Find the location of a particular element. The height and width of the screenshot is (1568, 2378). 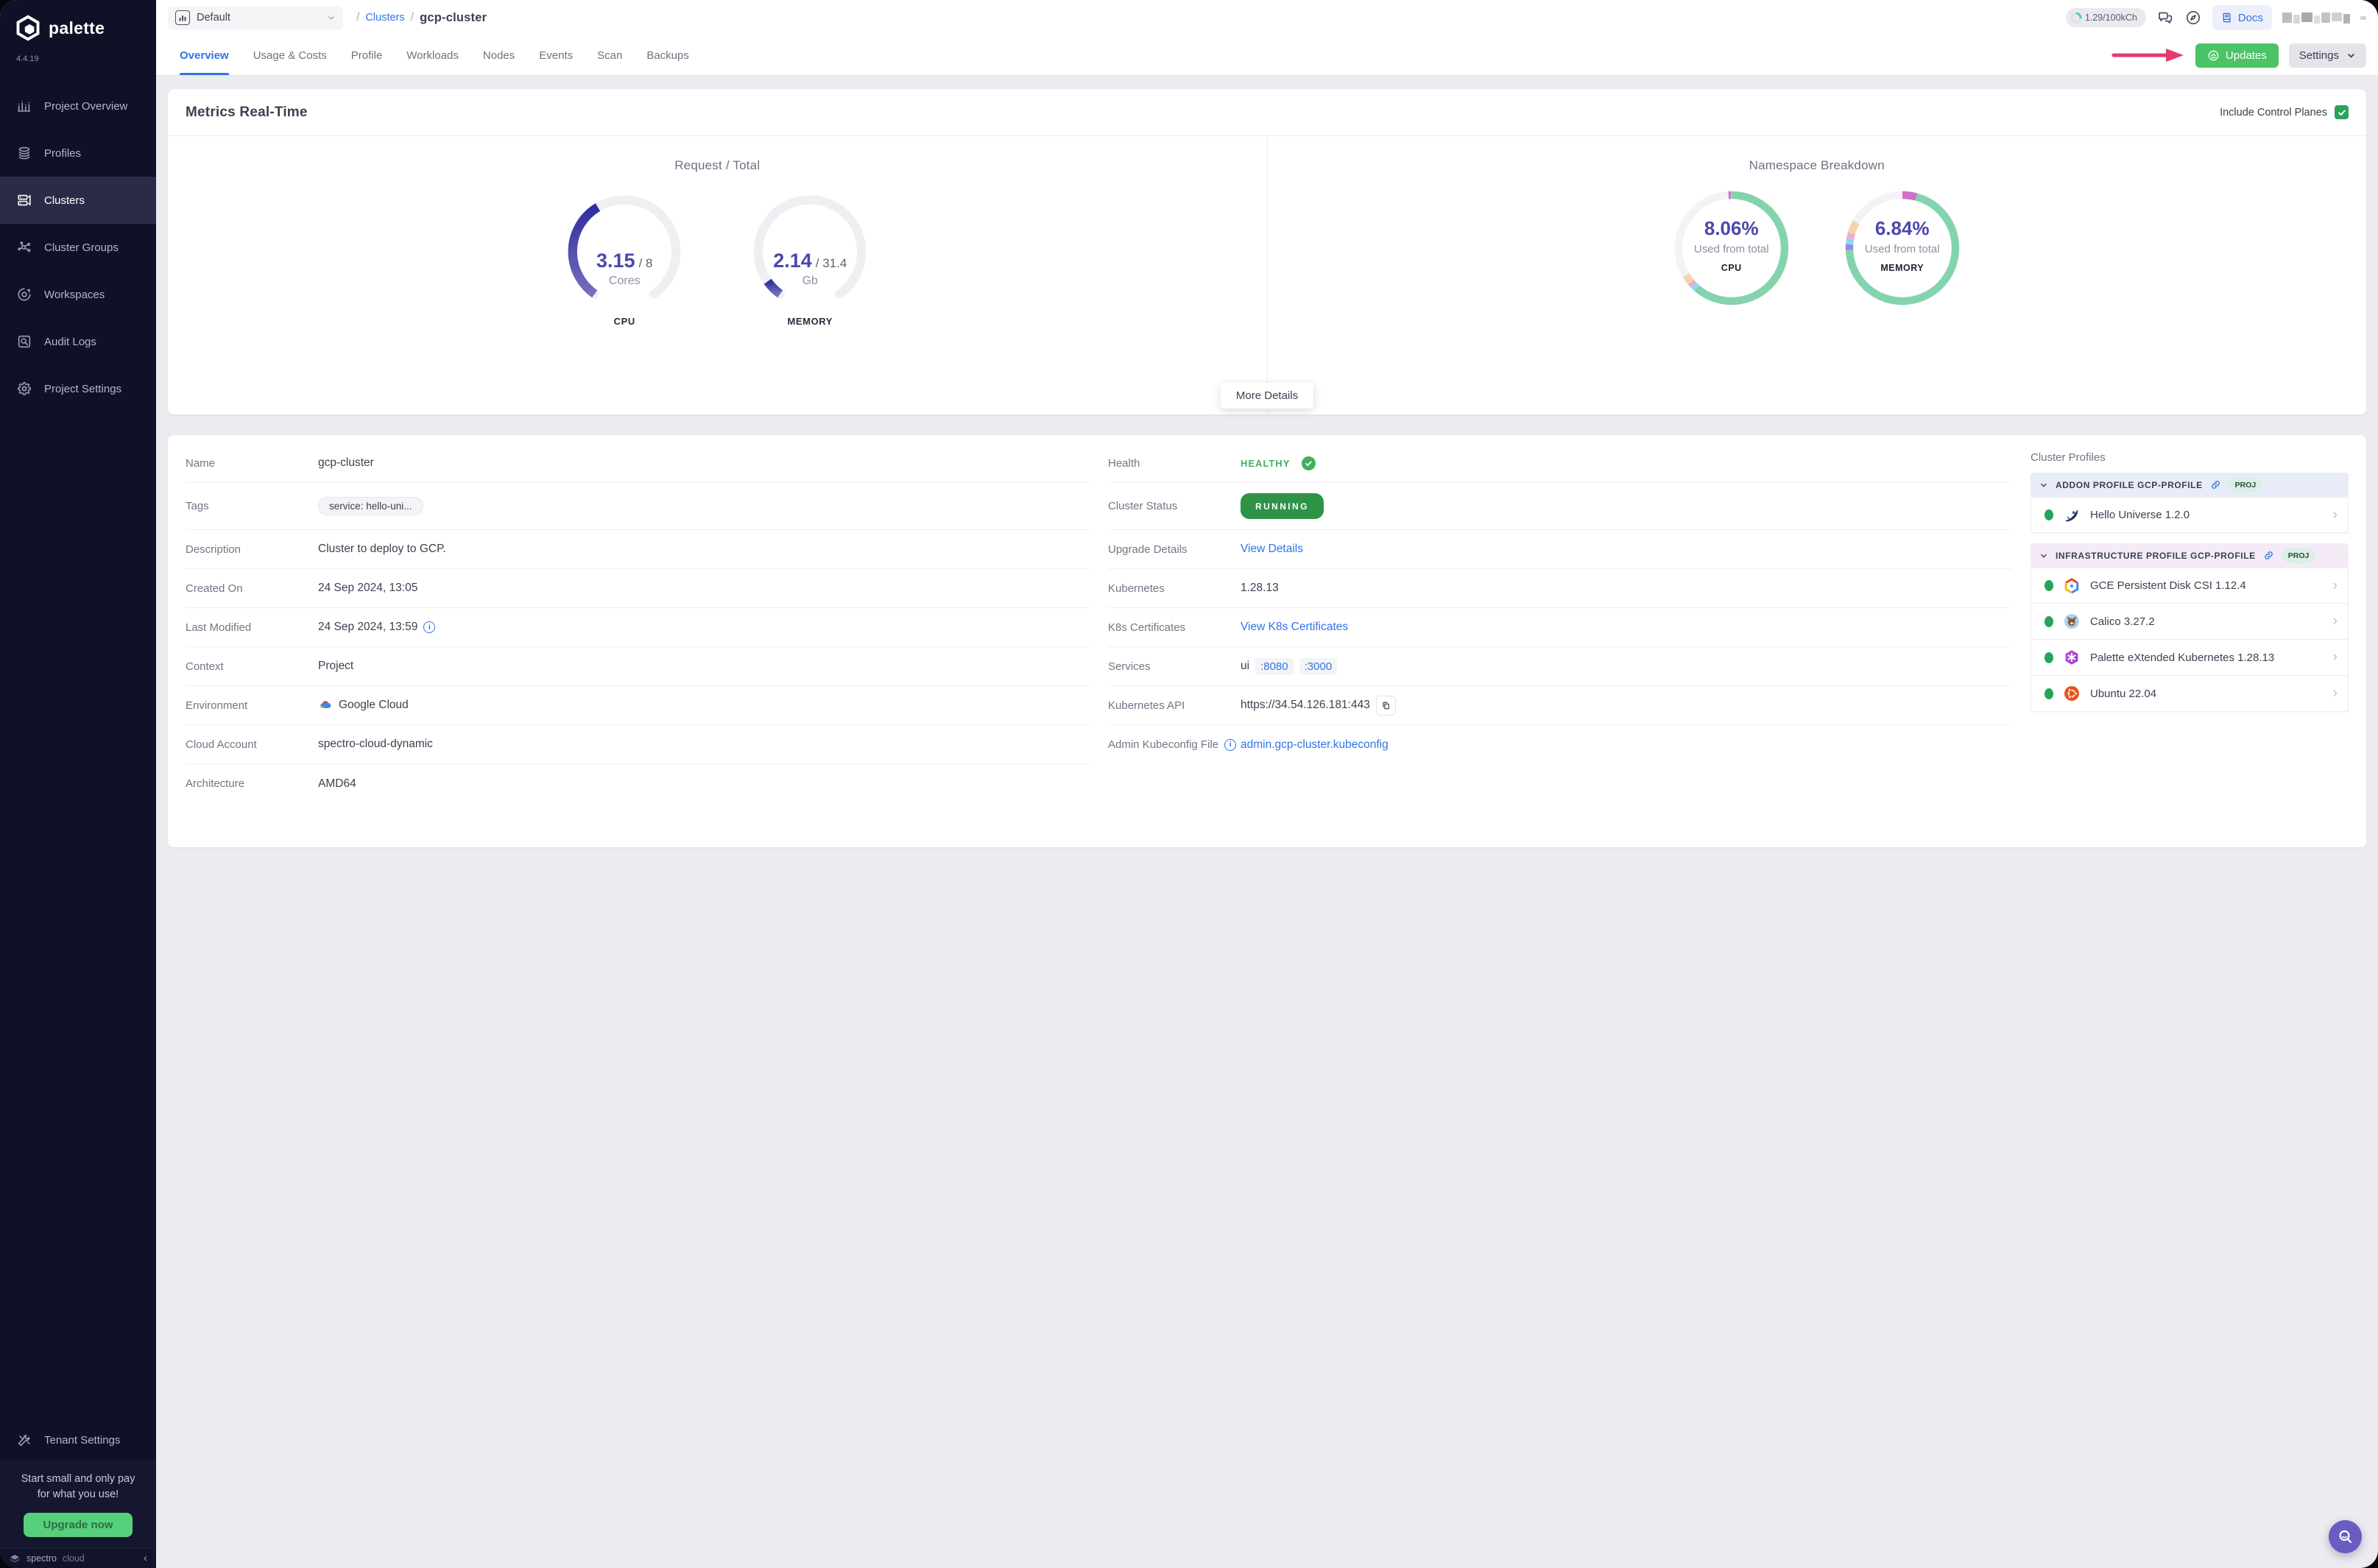

tab-backups: Backups is located at coordinates (667, 55).